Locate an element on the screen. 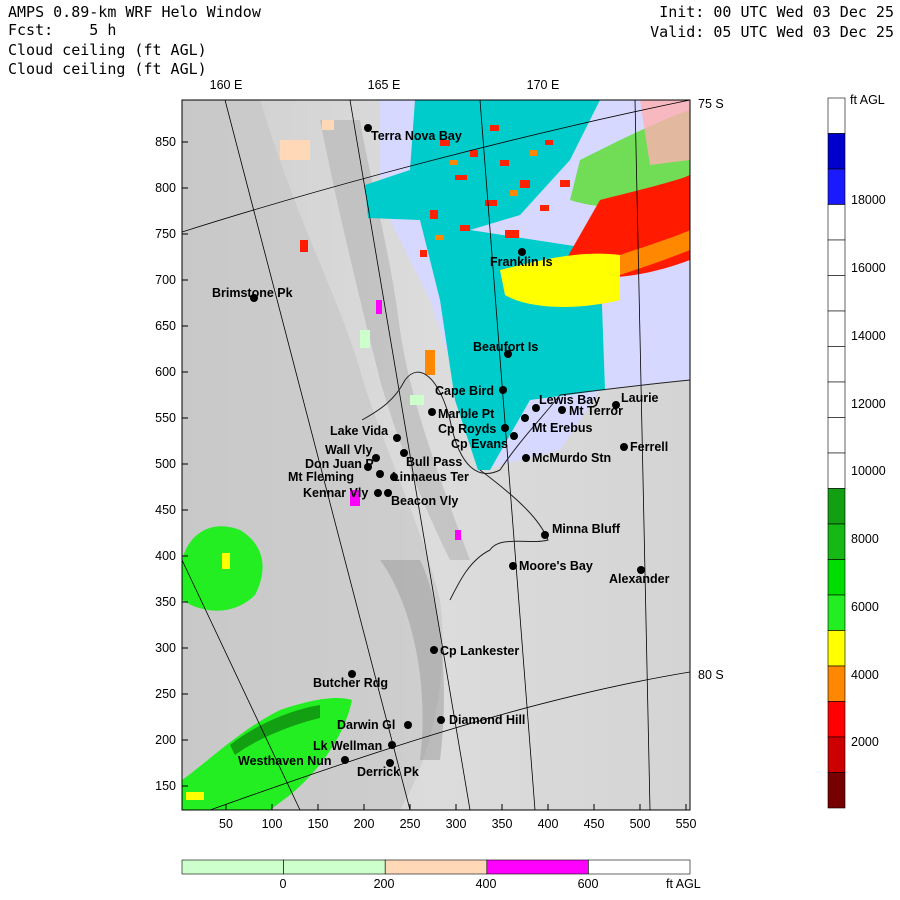 Image resolution: width=900 pixels, height=900 pixels. x-tick-label: 500 is located at coordinates (640, 824).